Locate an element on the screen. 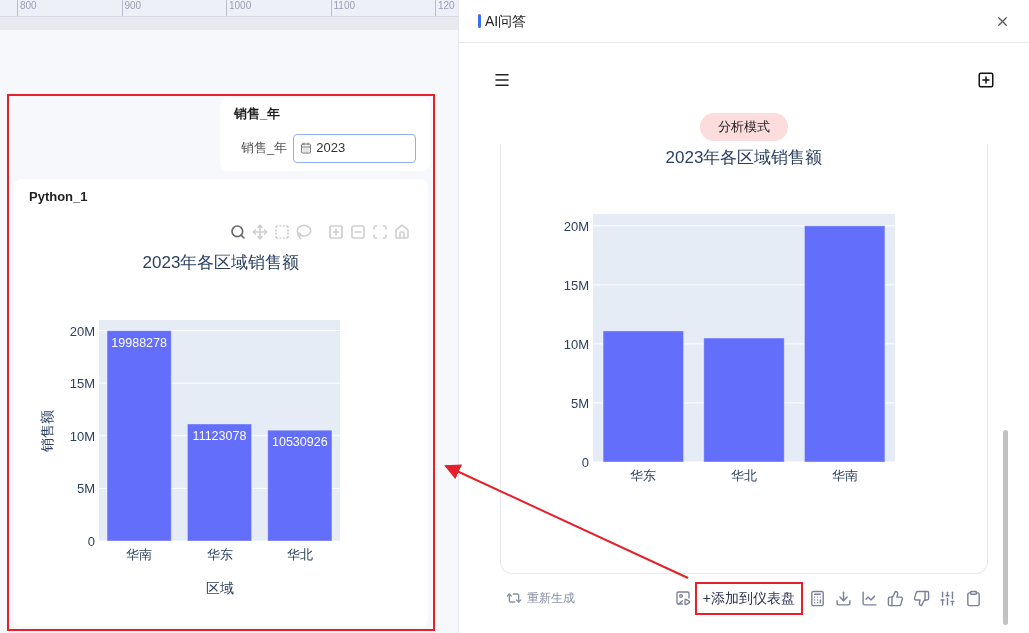  year-field: 2023 is located at coordinates (354, 148).